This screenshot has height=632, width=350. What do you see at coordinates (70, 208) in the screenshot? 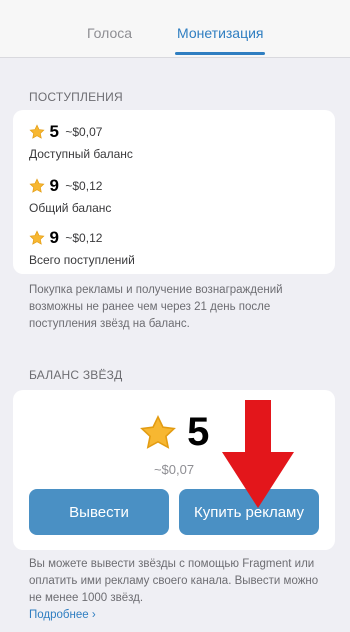
I see `total-balance-label: Общий баланс` at bounding box center [70, 208].